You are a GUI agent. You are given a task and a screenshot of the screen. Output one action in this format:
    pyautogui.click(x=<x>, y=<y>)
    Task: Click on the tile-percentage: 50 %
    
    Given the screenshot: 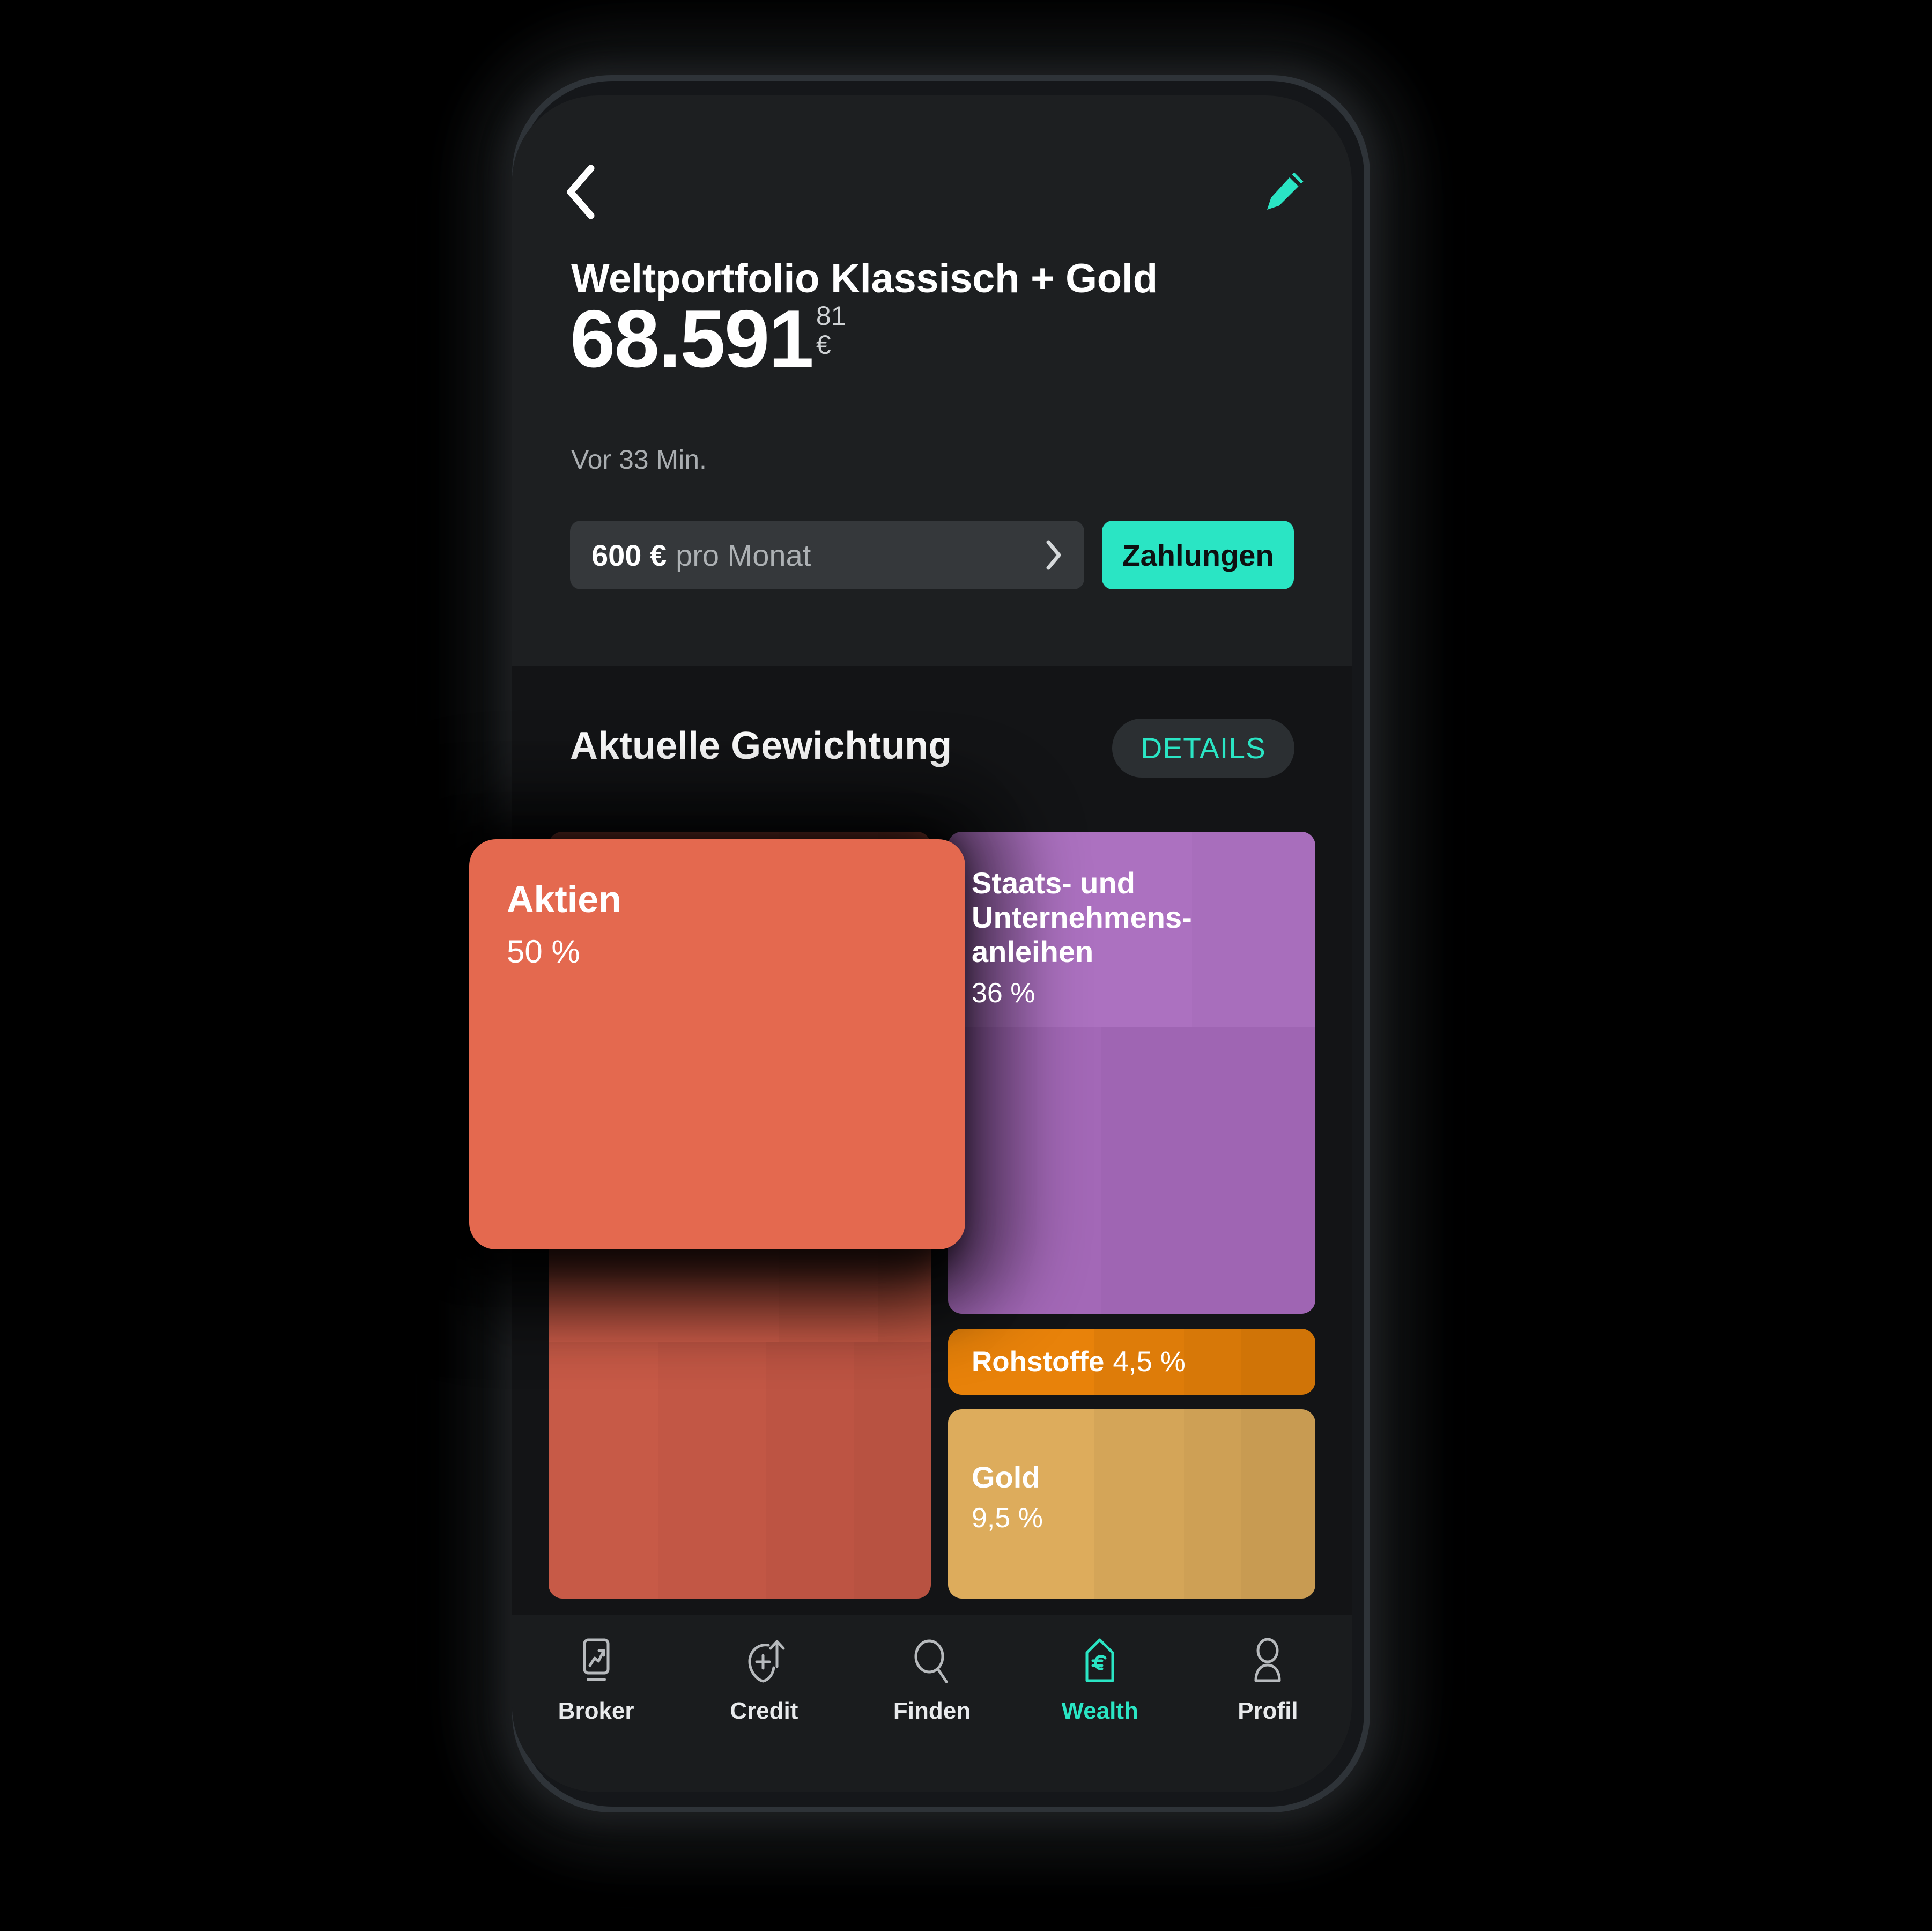 What is the action you would take?
    pyautogui.click(x=543, y=952)
    